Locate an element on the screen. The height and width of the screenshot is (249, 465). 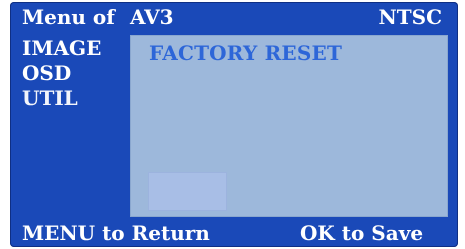
menu-header: Menu of AV3 NTSC is located at coordinates (234, 18).